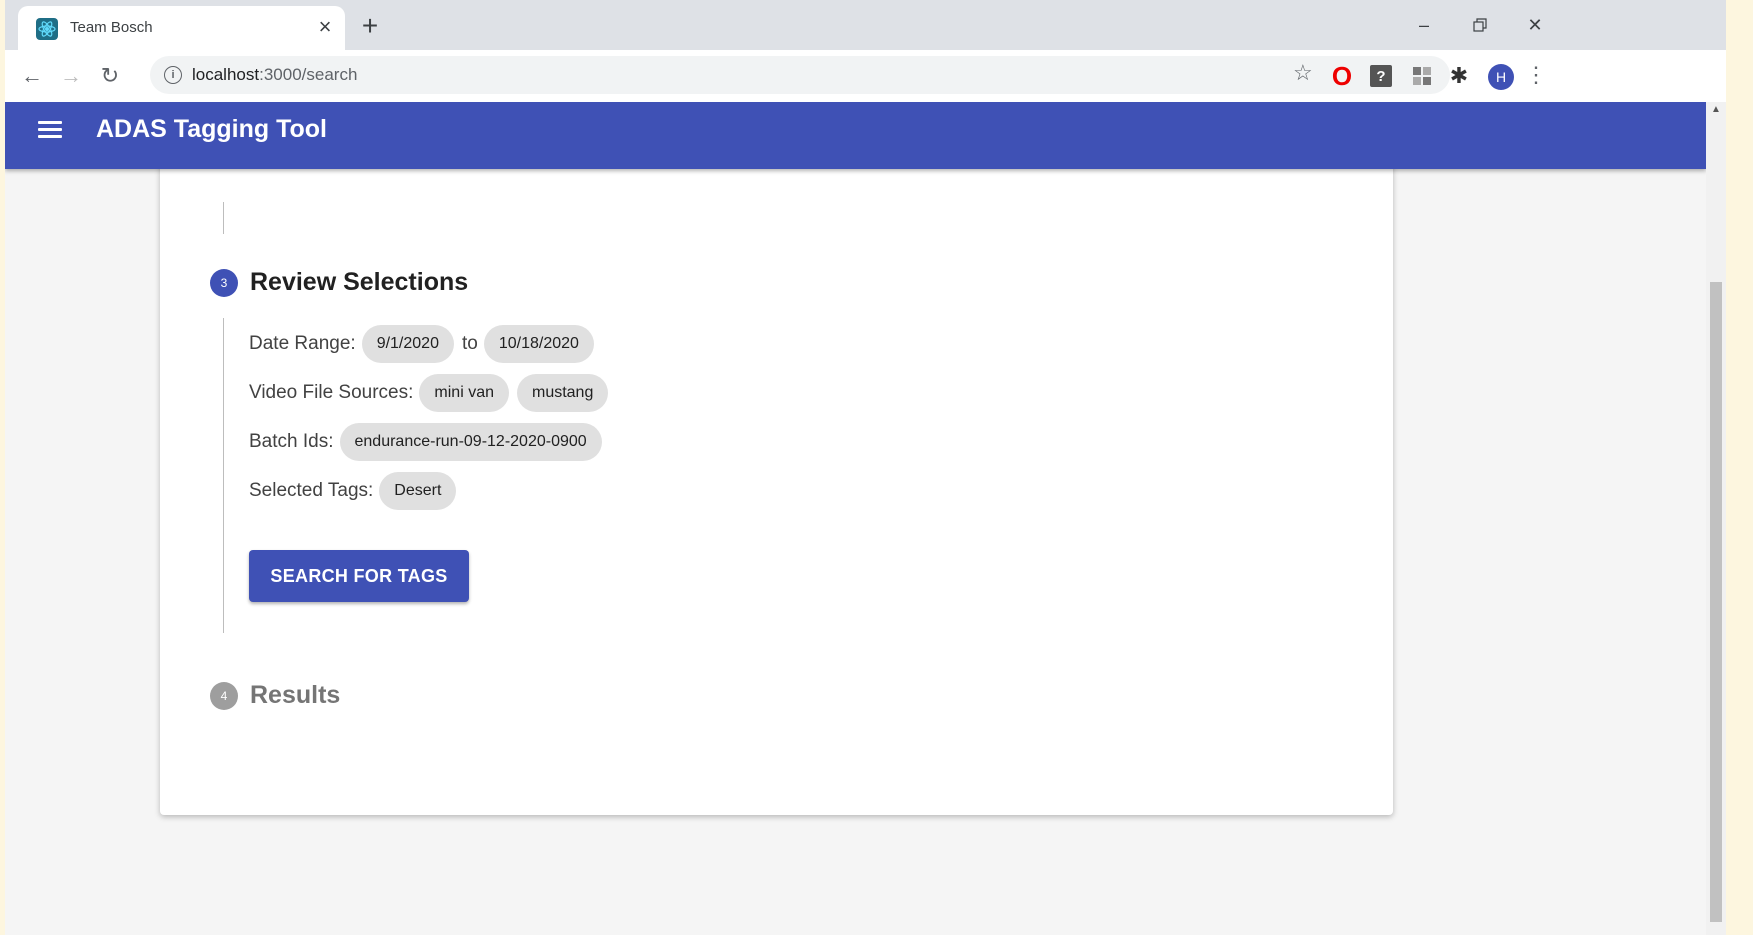  Describe the element at coordinates (224, 283) in the screenshot. I see `step-number-badge: 3` at that location.